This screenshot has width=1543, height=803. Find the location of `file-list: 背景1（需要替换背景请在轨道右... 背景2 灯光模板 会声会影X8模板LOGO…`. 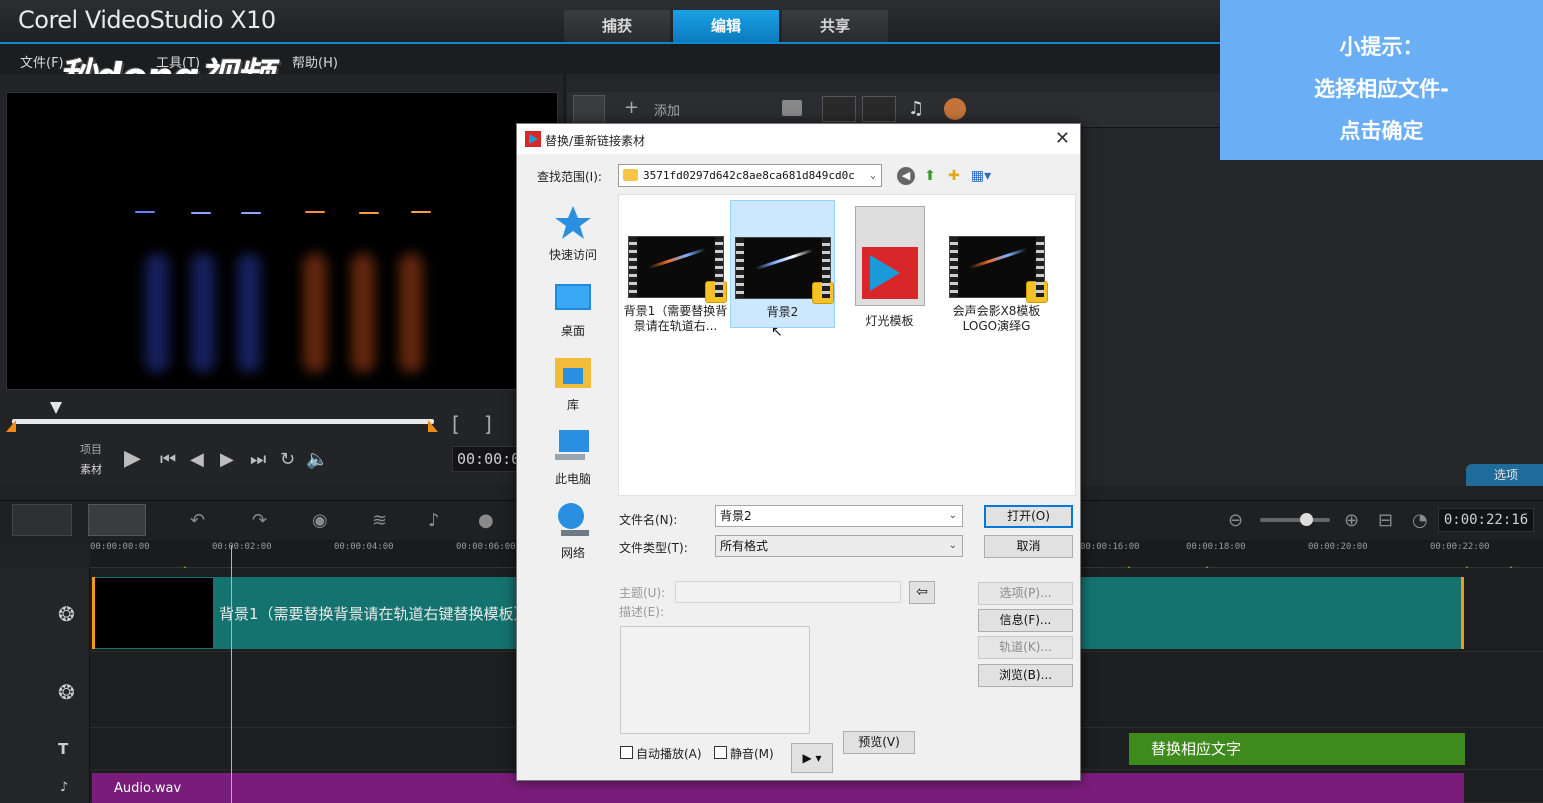

file-list: 背景1（需要替换背景请在轨道右... 背景2 灯光模板 会声会影X8模板LOGO… is located at coordinates (847, 345).